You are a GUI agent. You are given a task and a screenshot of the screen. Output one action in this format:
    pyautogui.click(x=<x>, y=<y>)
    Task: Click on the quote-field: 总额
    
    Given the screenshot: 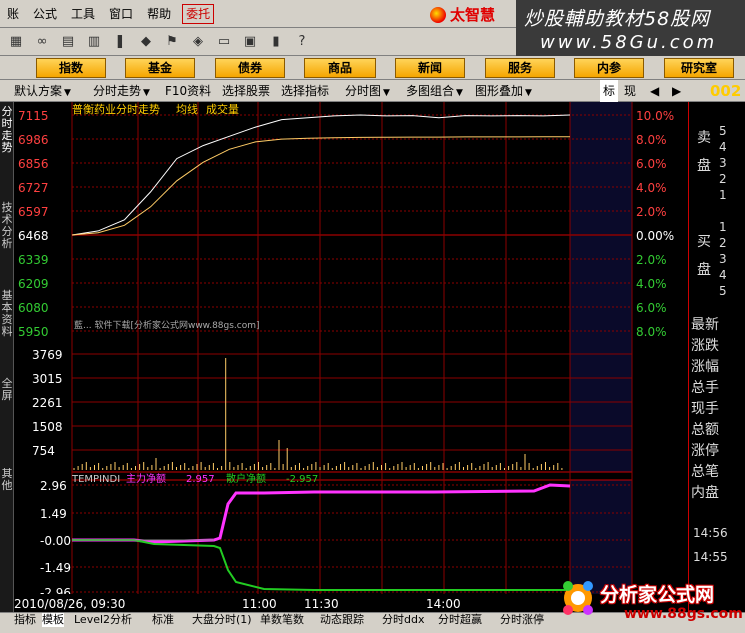 What is the action you would take?
    pyautogui.click(x=705, y=430)
    